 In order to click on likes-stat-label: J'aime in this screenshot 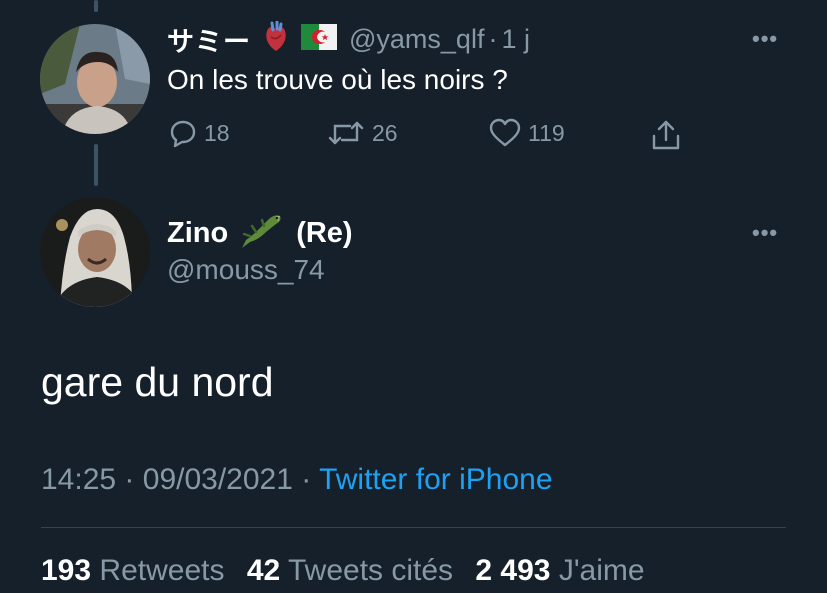, I will do `click(601, 570)`.